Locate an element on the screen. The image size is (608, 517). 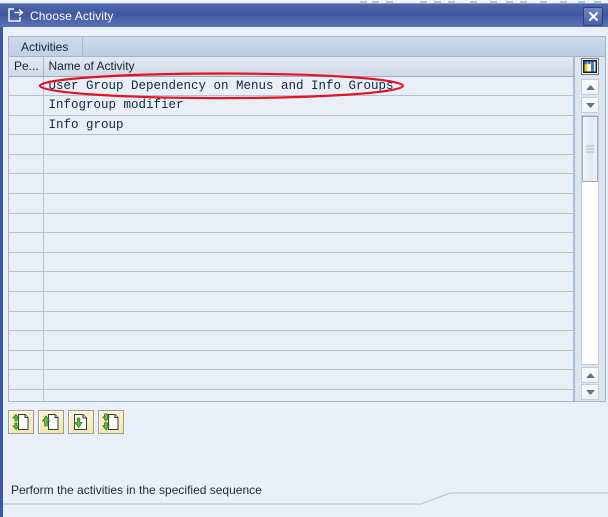
tab-activities-label: Activities is located at coordinates (45, 46).